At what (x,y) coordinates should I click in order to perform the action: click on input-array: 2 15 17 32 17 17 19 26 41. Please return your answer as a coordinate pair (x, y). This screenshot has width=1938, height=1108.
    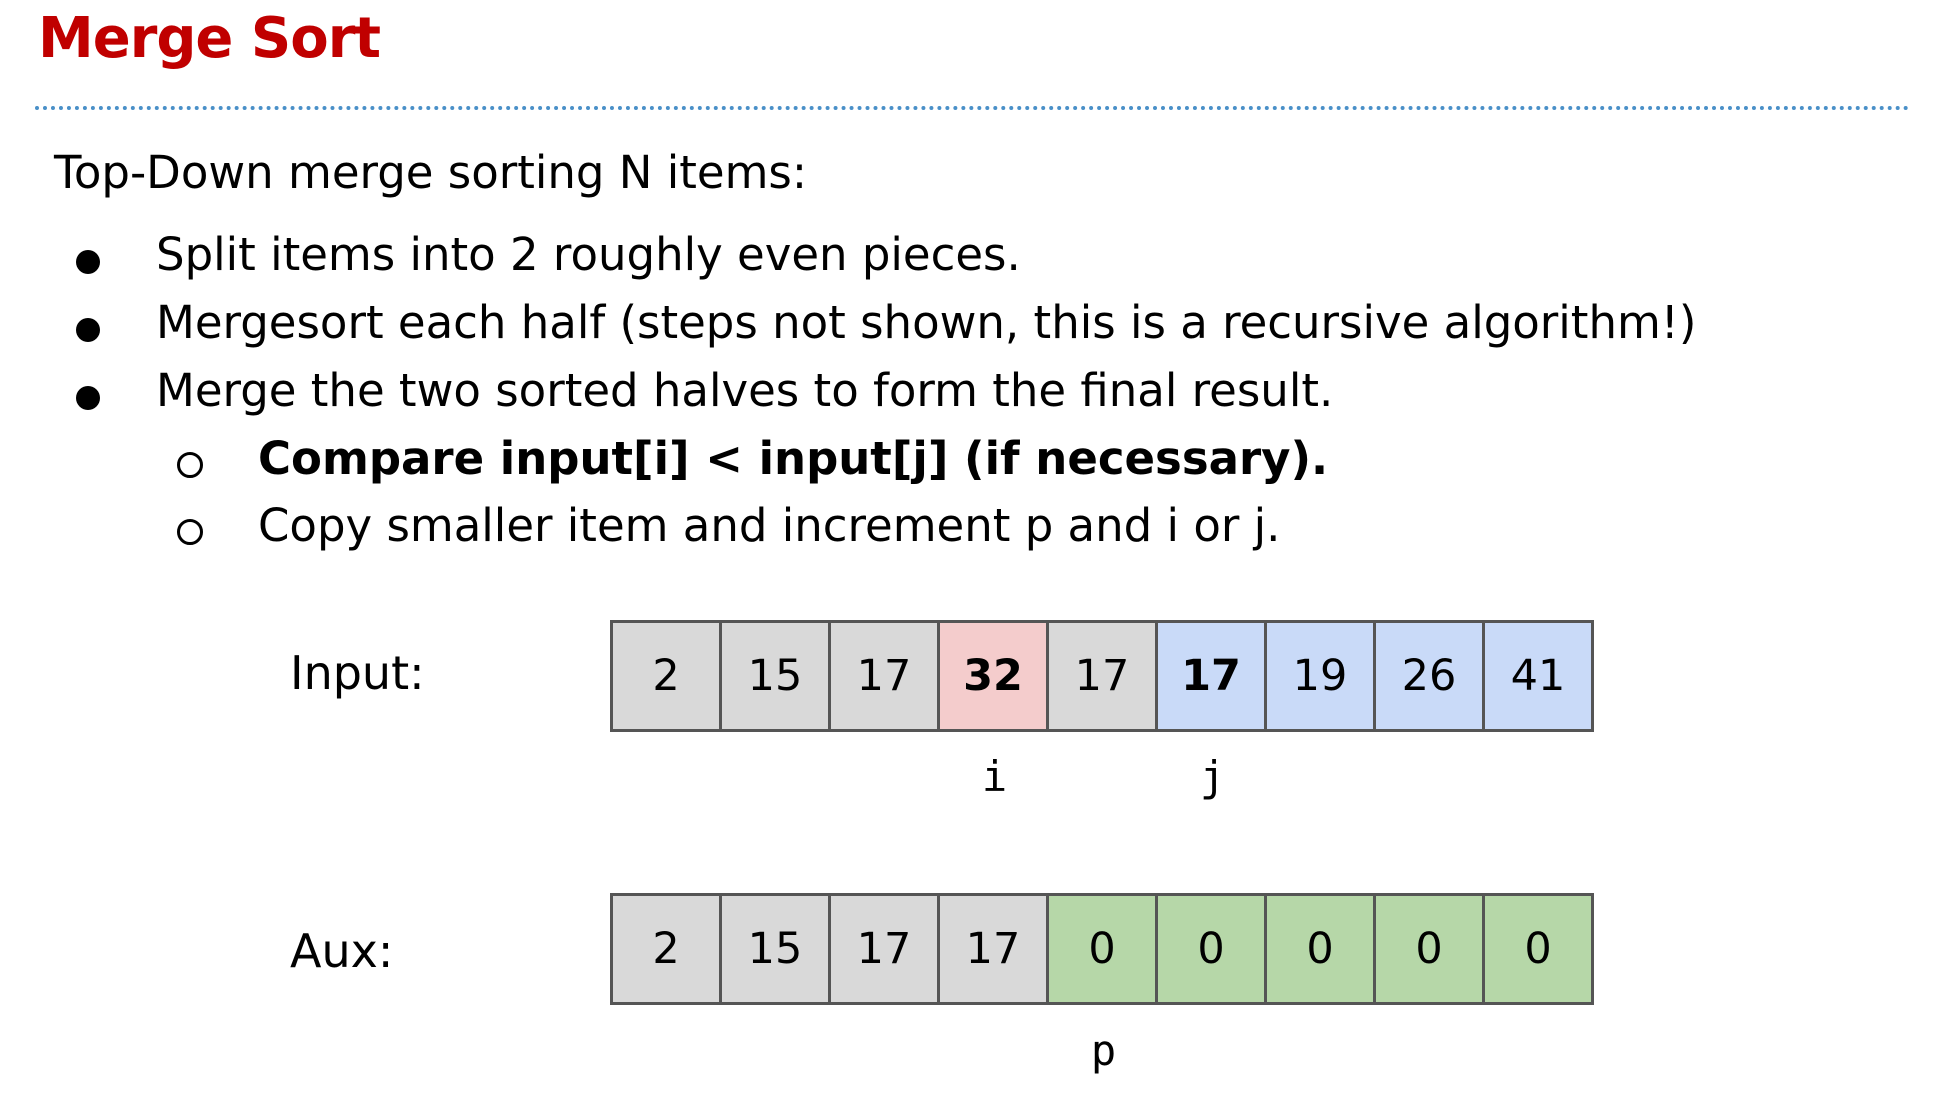
    Looking at the image, I should click on (1102, 676).